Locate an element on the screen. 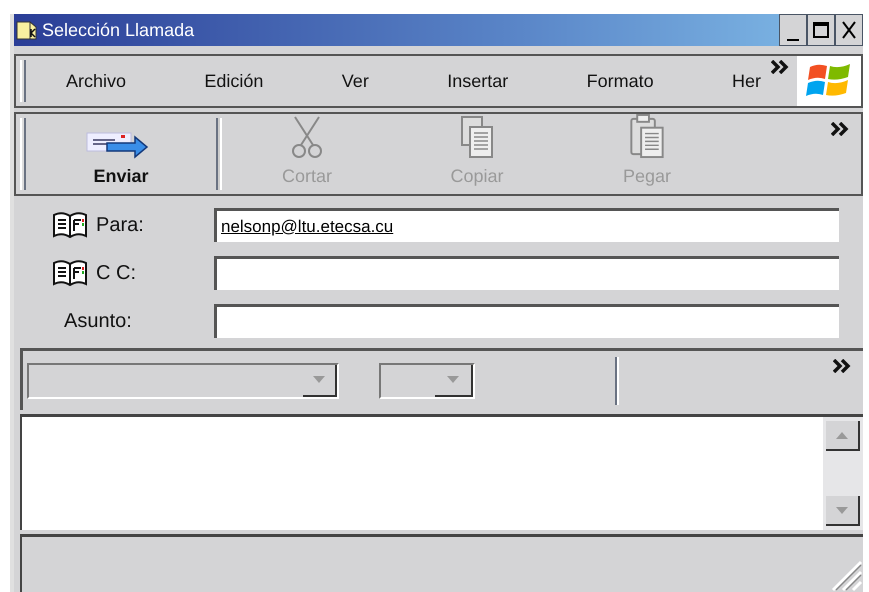 This screenshot has width=869, height=592. up-arrow-icon is located at coordinates (842, 435).